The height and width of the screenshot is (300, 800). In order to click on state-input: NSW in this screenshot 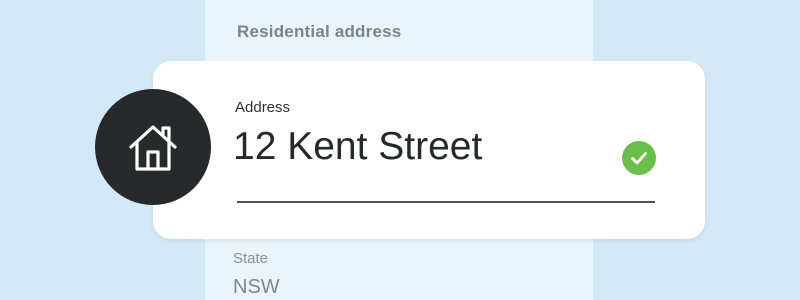, I will do `click(256, 287)`.